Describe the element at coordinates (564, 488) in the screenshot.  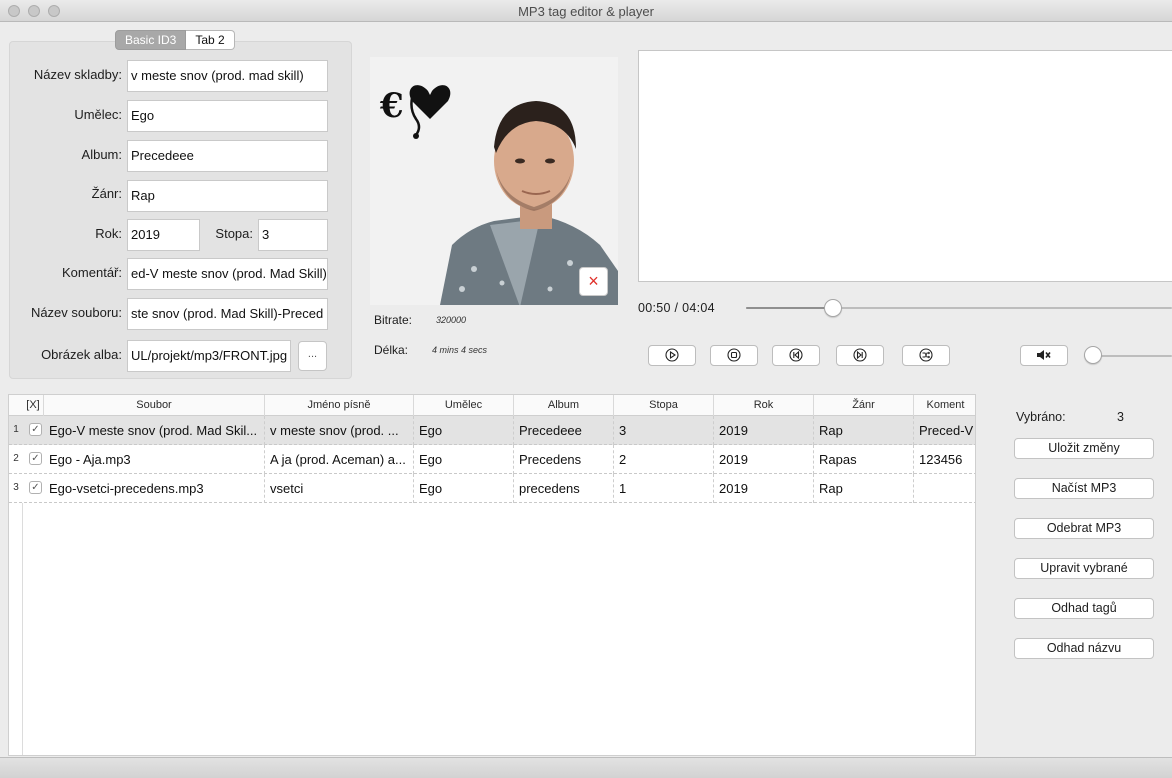
I see `cell-album: precedens` at that location.